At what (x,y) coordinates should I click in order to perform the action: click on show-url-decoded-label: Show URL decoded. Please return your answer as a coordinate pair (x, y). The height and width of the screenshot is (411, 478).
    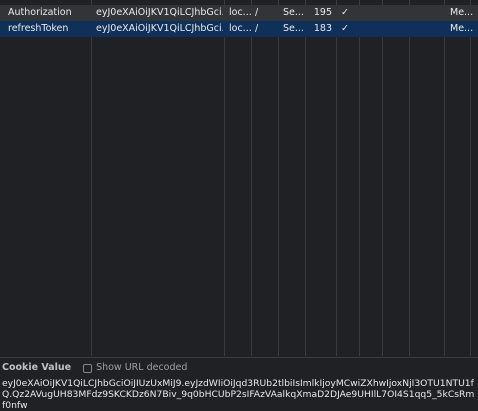
    Looking at the image, I should click on (141, 368).